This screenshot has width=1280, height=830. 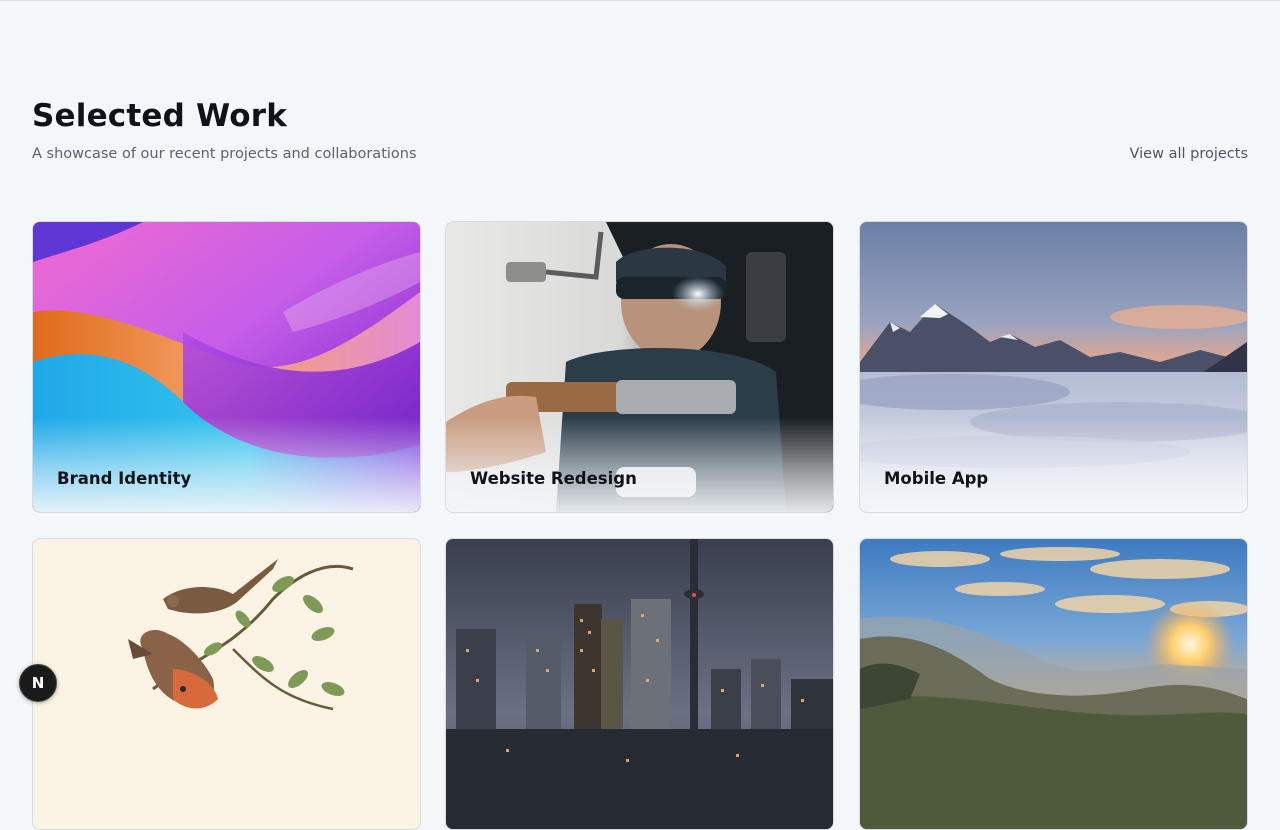 I want to click on project-card-website-redesign: Website Redesign, so click(x=639, y=367).